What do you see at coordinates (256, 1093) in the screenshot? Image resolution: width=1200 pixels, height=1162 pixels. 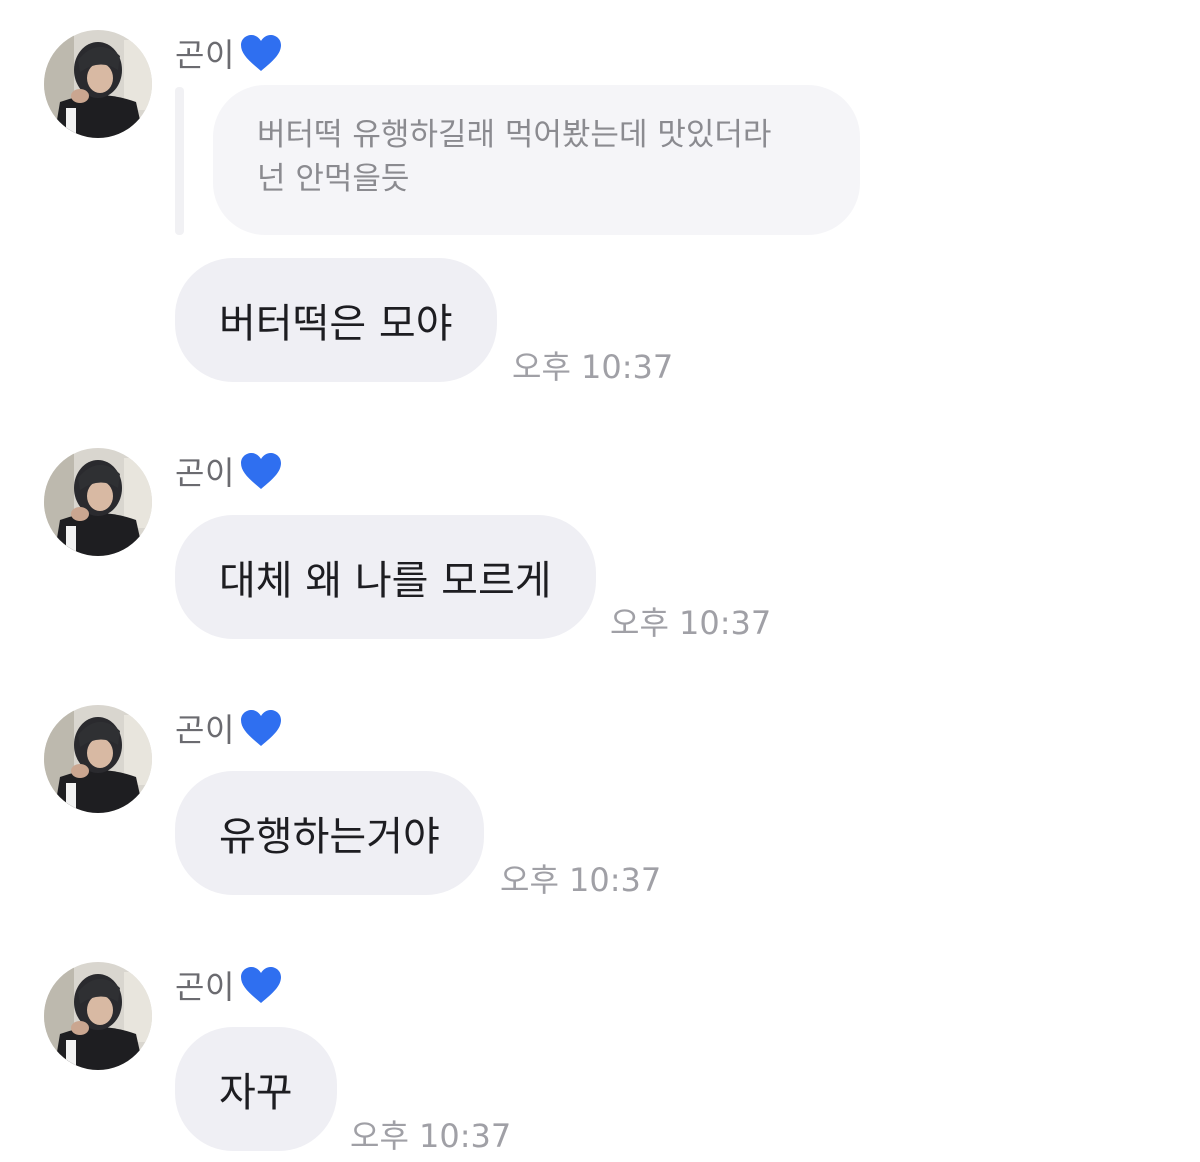 I see `message-text: 자꾸` at bounding box center [256, 1093].